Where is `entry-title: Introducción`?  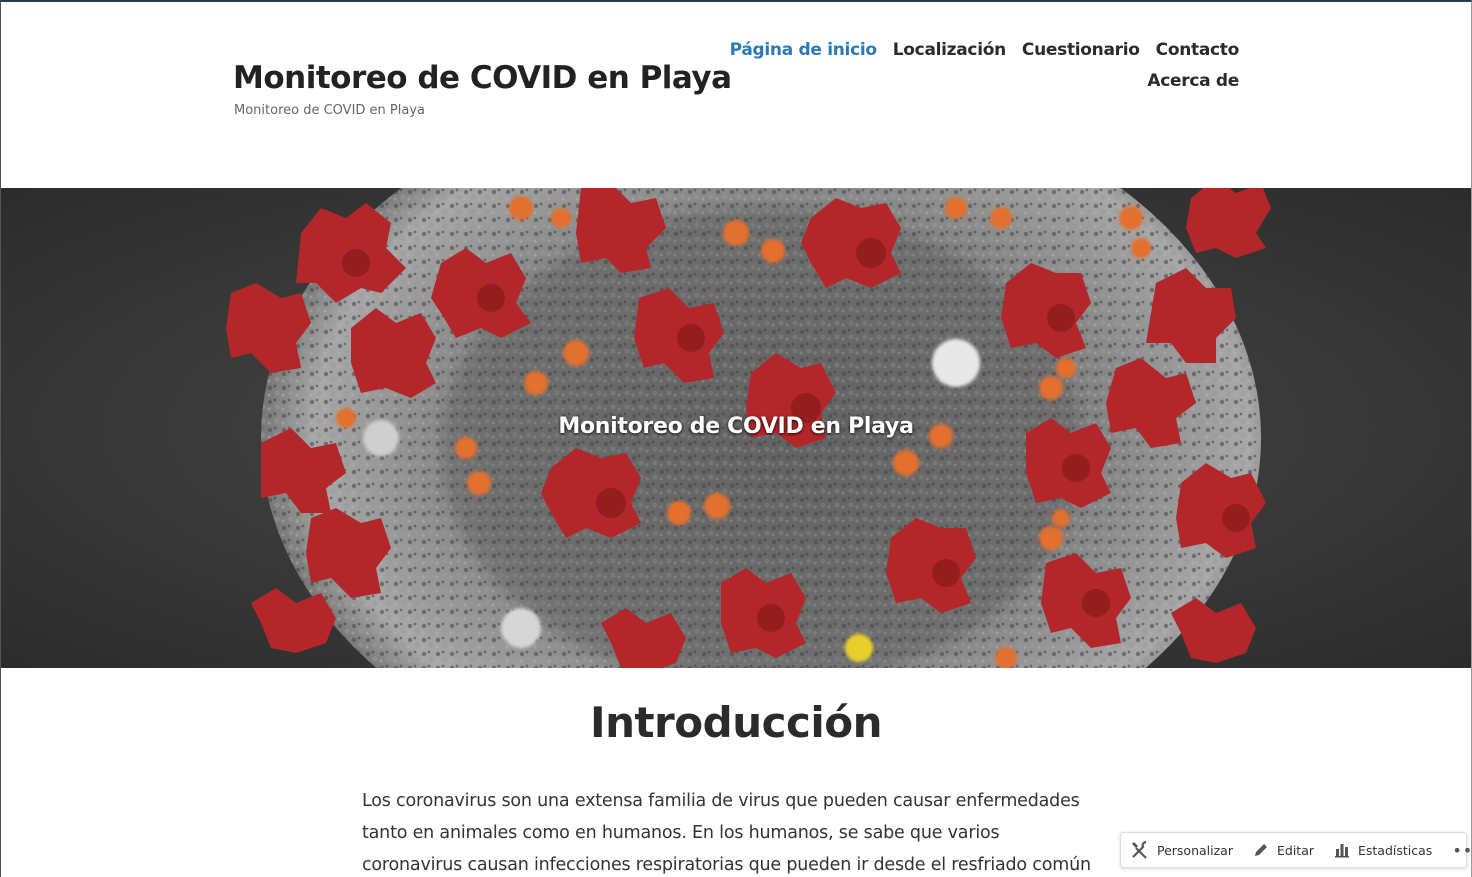 entry-title: Introducción is located at coordinates (736, 722).